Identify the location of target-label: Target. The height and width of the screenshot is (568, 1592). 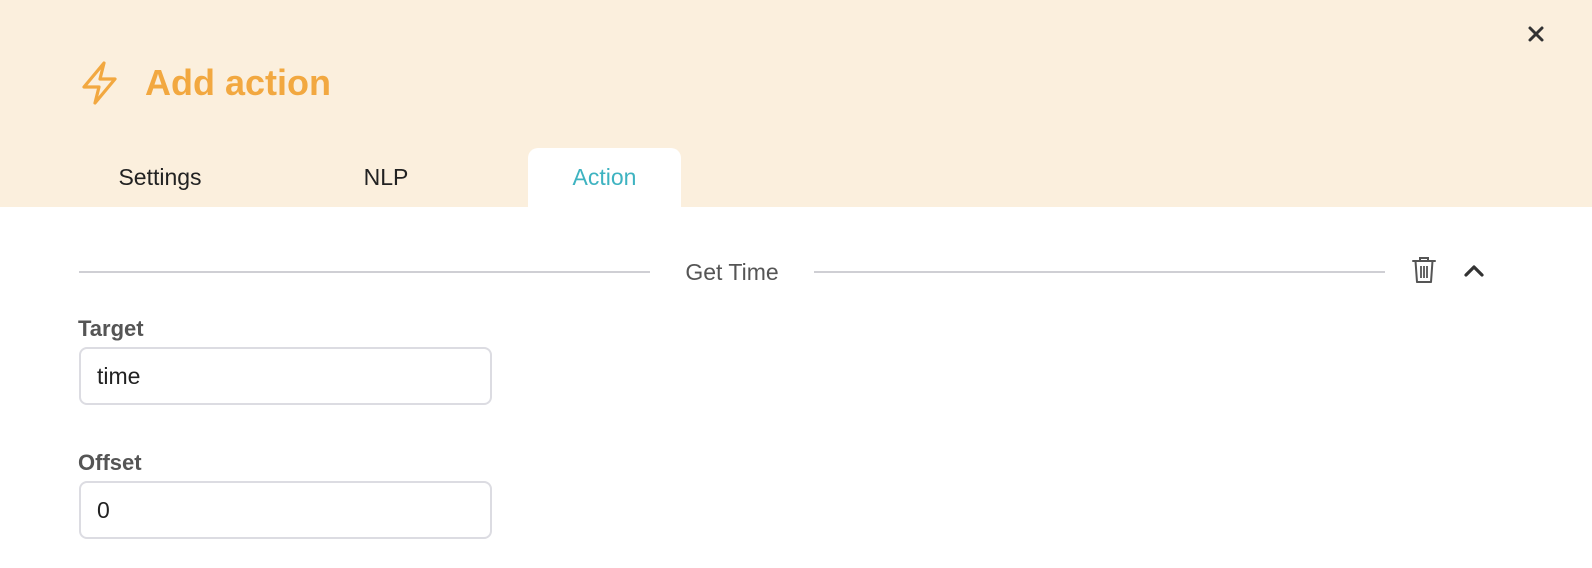
(111, 328).